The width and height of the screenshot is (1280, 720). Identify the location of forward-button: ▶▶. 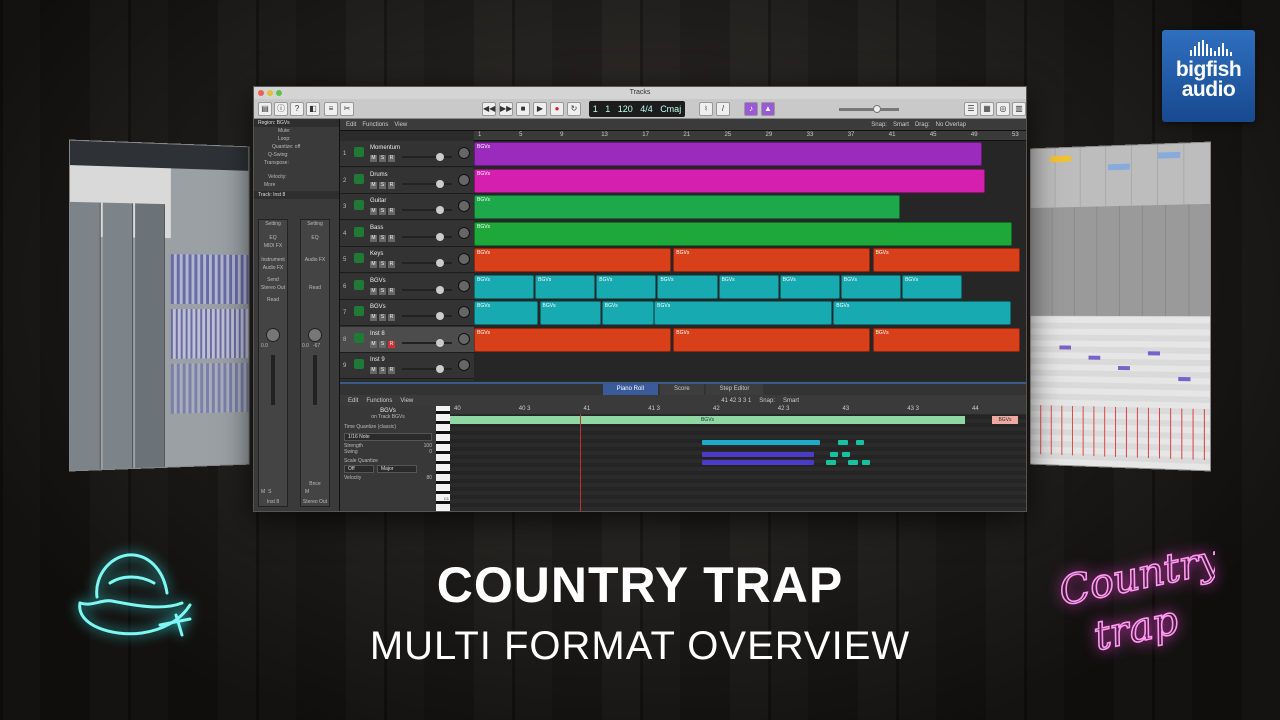
(506, 109).